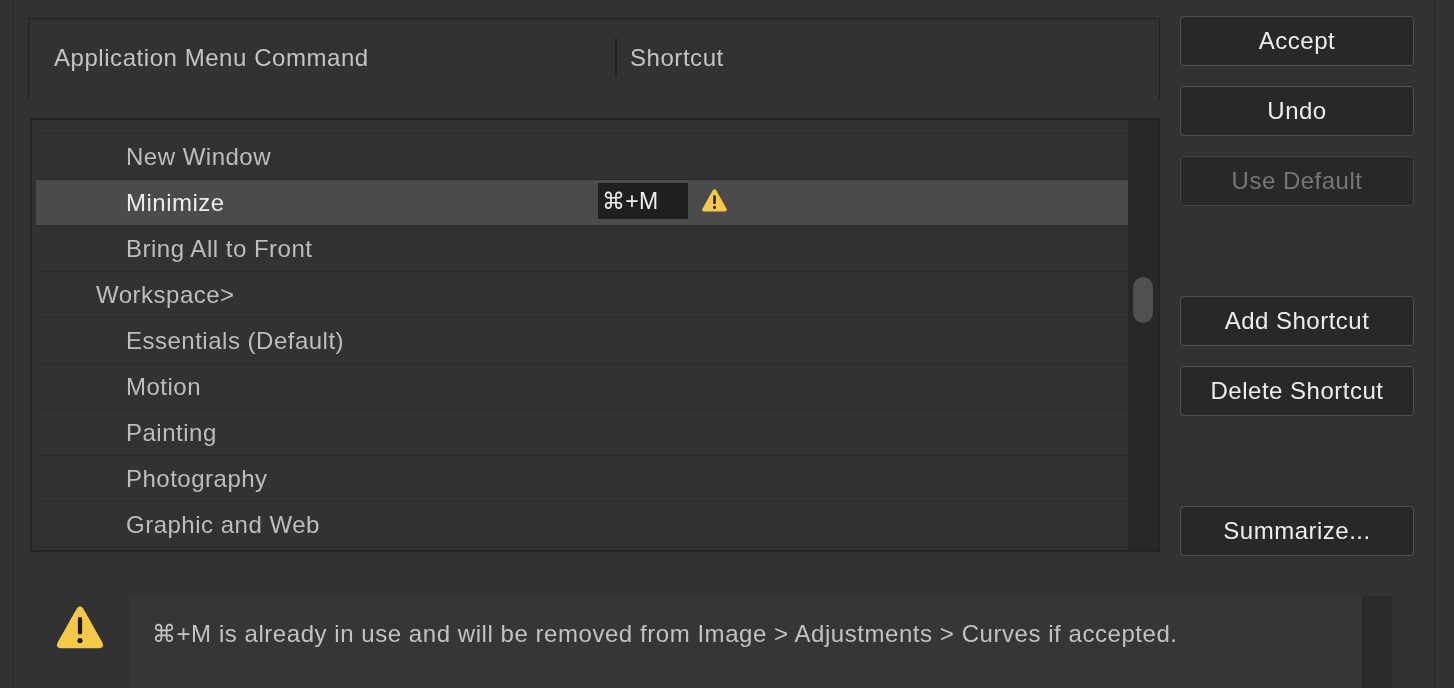  I want to click on scrollbar-thumb, so click(1143, 300).